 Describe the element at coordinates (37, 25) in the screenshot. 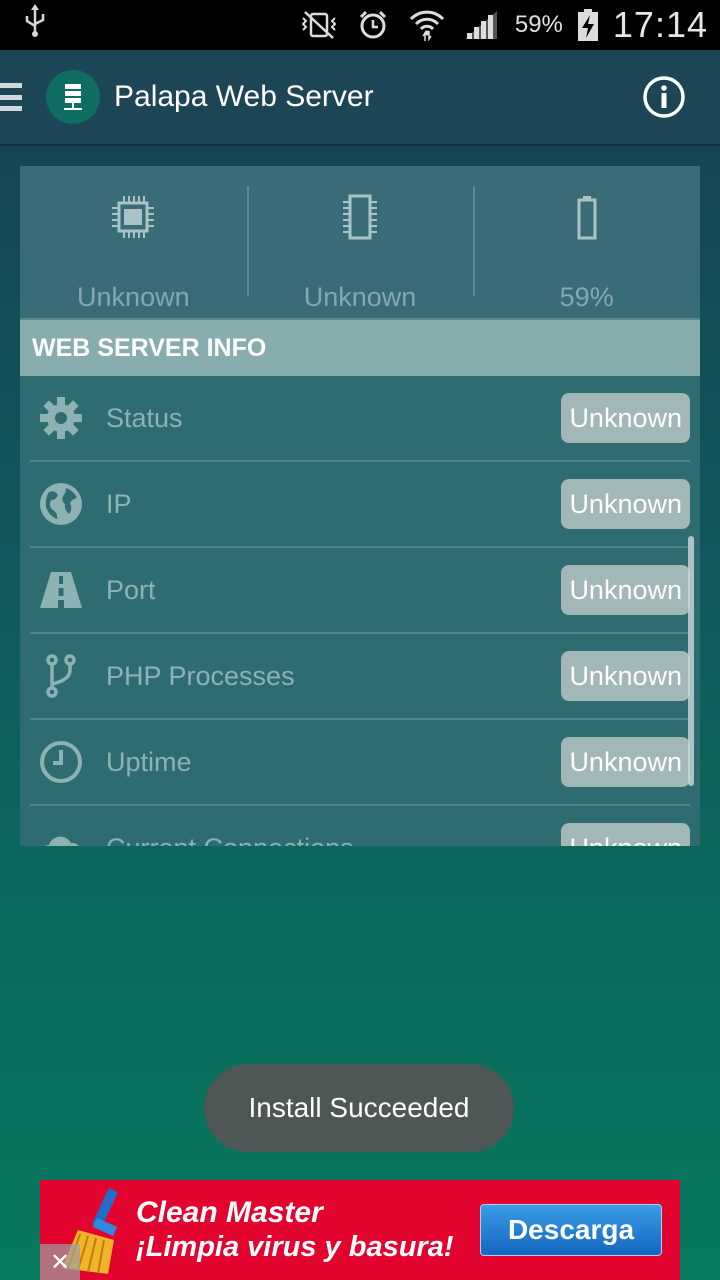

I see `usb-icon` at that location.